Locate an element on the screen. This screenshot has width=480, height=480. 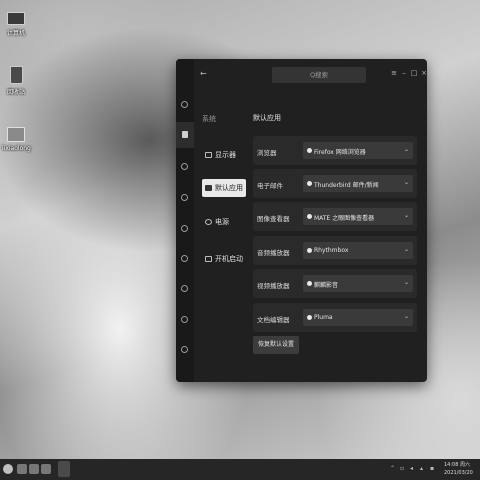
default-app-row-text-editor: 文档编辑器 Pluma ⌄ is located at coordinates (335, 317).